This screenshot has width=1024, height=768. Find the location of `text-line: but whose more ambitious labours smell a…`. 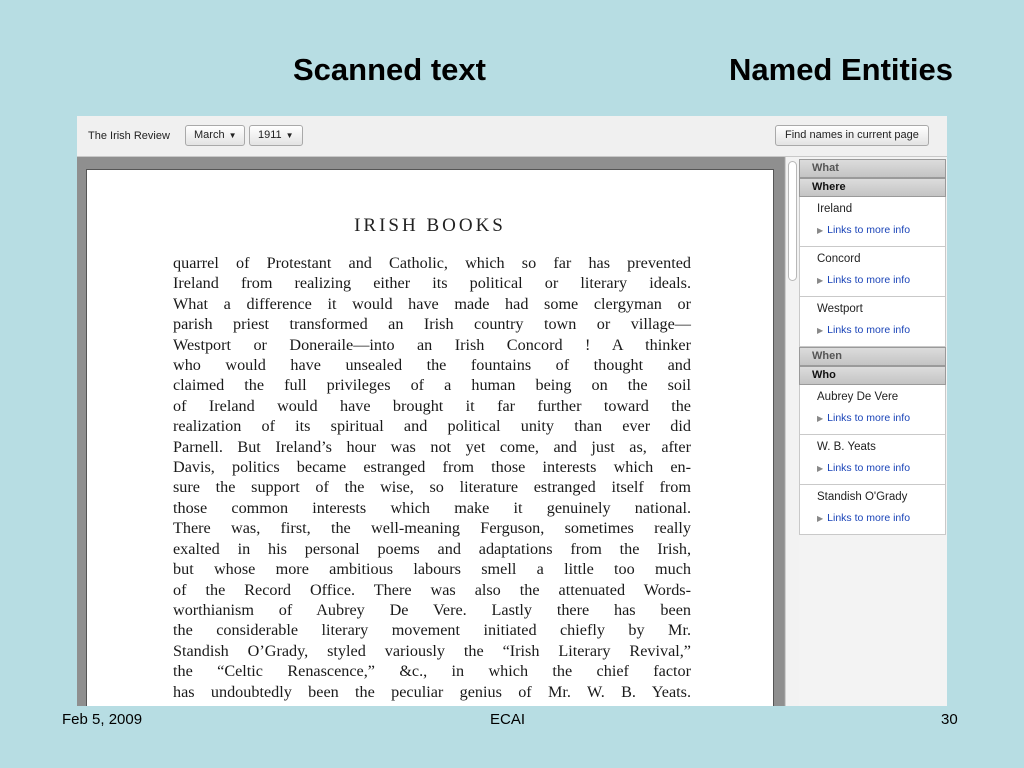

text-line: but whose more ambitious labours smell a… is located at coordinates (432, 569).